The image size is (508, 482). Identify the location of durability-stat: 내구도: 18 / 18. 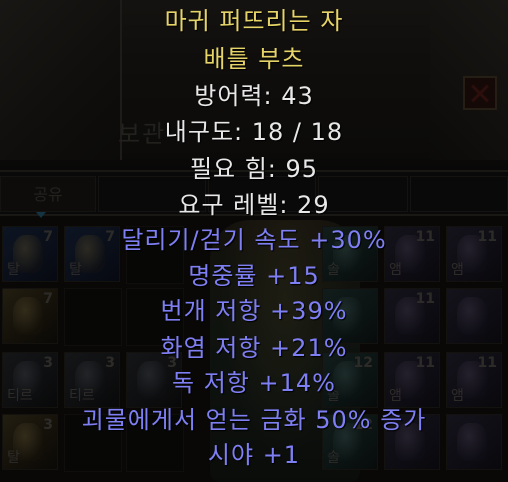
(254, 132).